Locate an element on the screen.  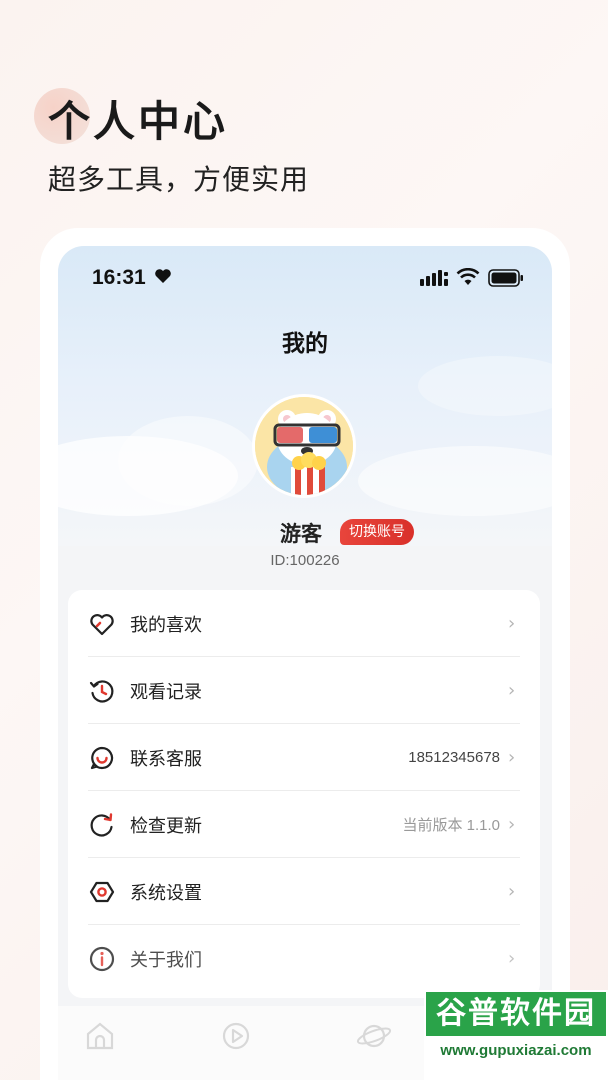
settings-icon is located at coordinates (102, 892).